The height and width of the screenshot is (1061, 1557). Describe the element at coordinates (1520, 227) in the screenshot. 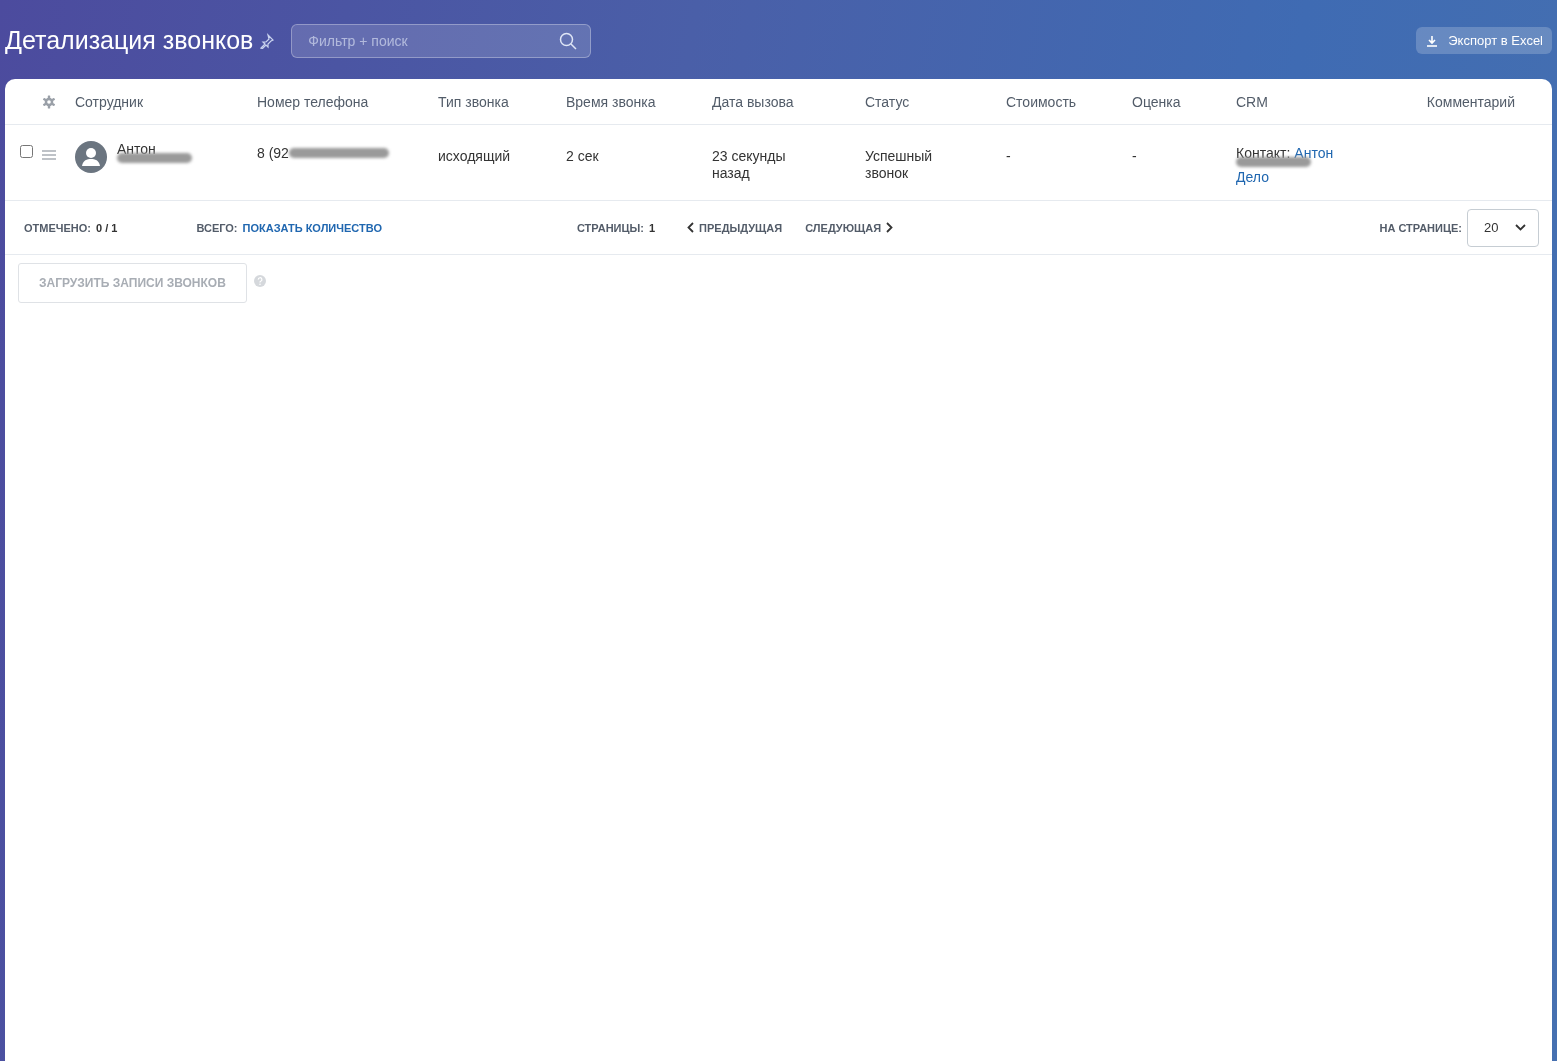

I see `chevron-down-icon` at that location.